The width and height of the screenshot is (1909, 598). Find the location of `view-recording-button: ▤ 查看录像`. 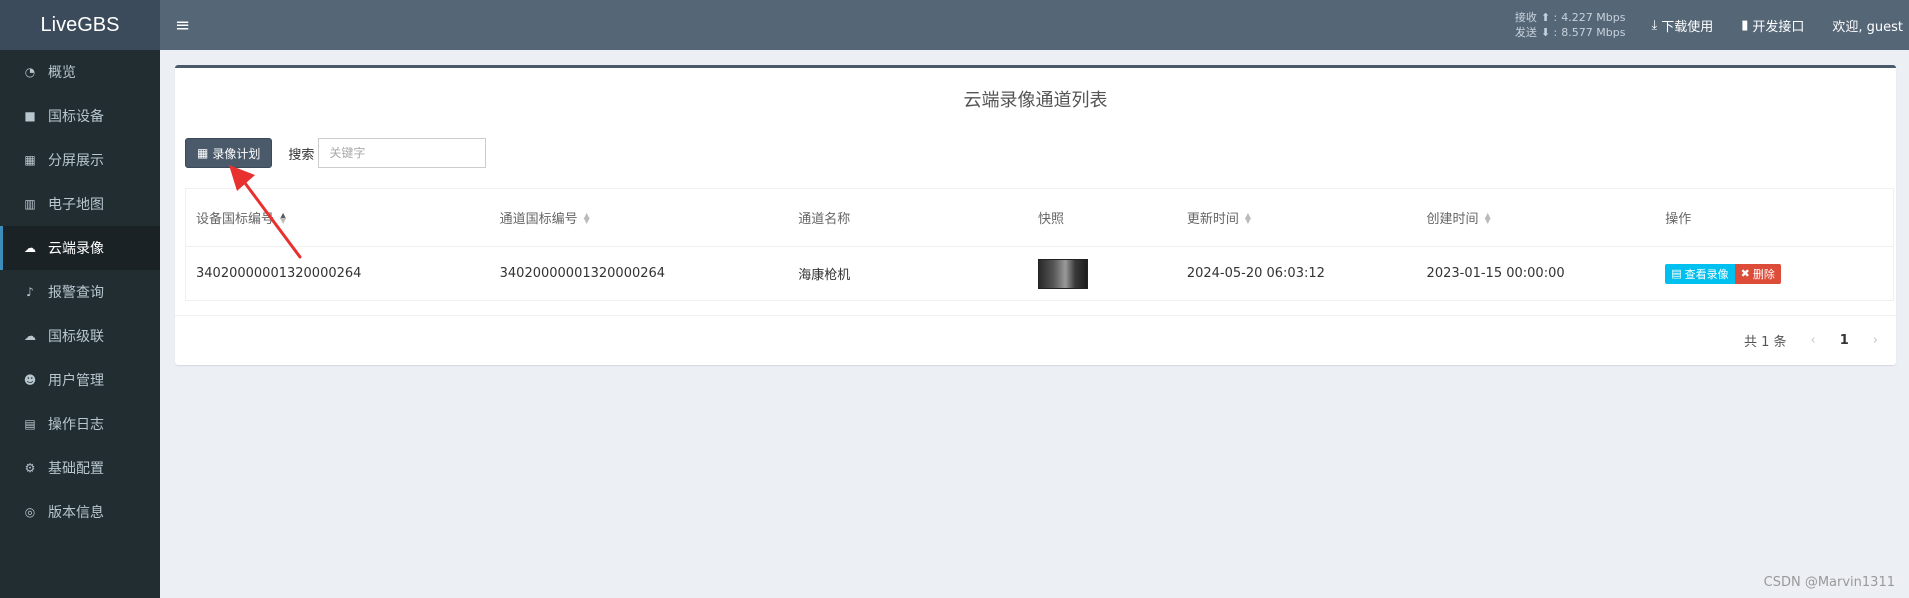

view-recording-button: ▤ 查看录像 is located at coordinates (1700, 273).